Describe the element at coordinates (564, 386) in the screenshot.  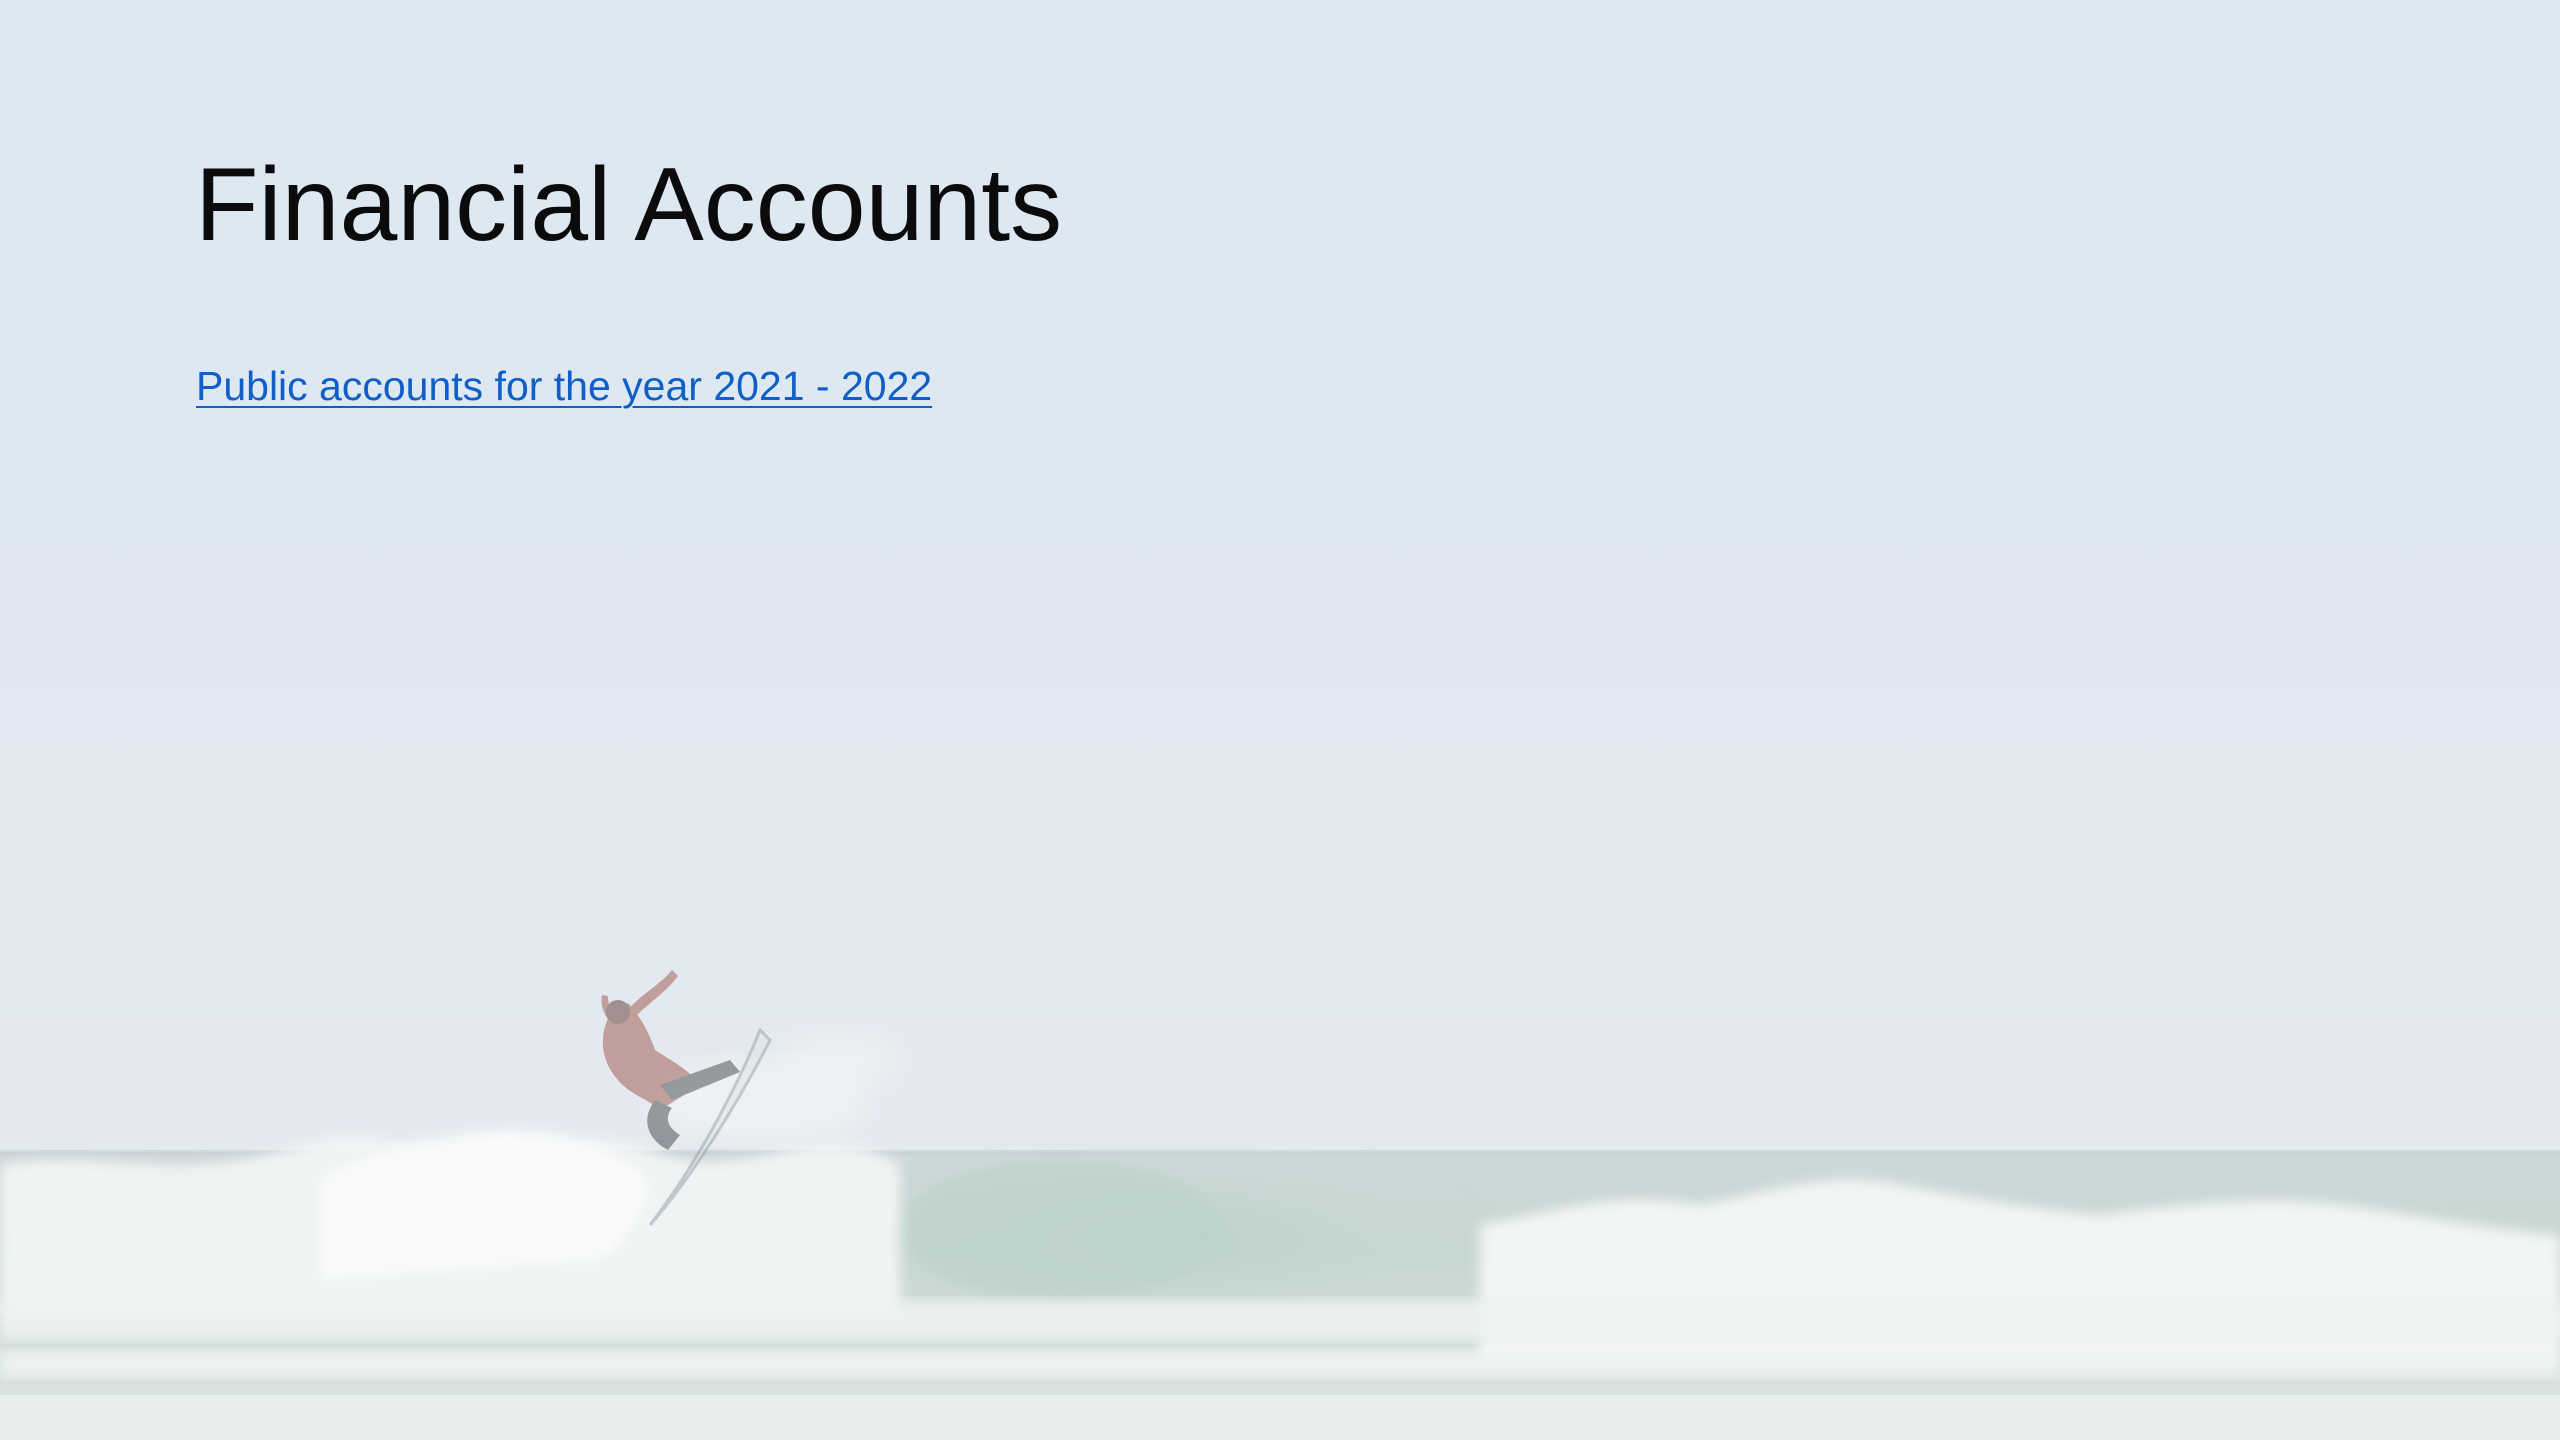
I see `public-accounts-link: Public accounts for the year 2021 - 2022` at that location.